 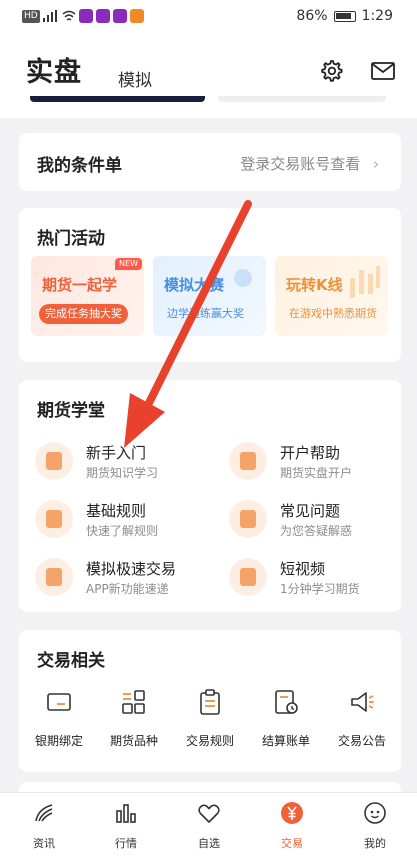 What do you see at coordinates (125, 581) in the screenshot?
I see `learn-item-fast-trade: 模拟极速交易 APP新功能速递` at bounding box center [125, 581].